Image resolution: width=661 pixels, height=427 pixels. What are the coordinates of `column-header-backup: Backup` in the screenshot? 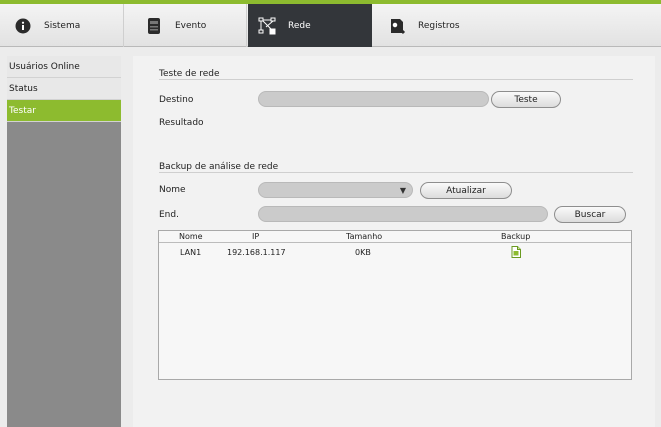 It's located at (516, 236).